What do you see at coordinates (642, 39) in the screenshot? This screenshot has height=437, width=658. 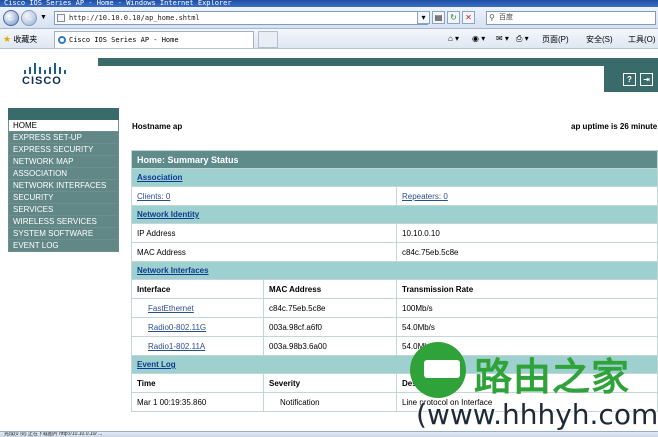 I see `tools-menu: 工具(O)` at bounding box center [642, 39].